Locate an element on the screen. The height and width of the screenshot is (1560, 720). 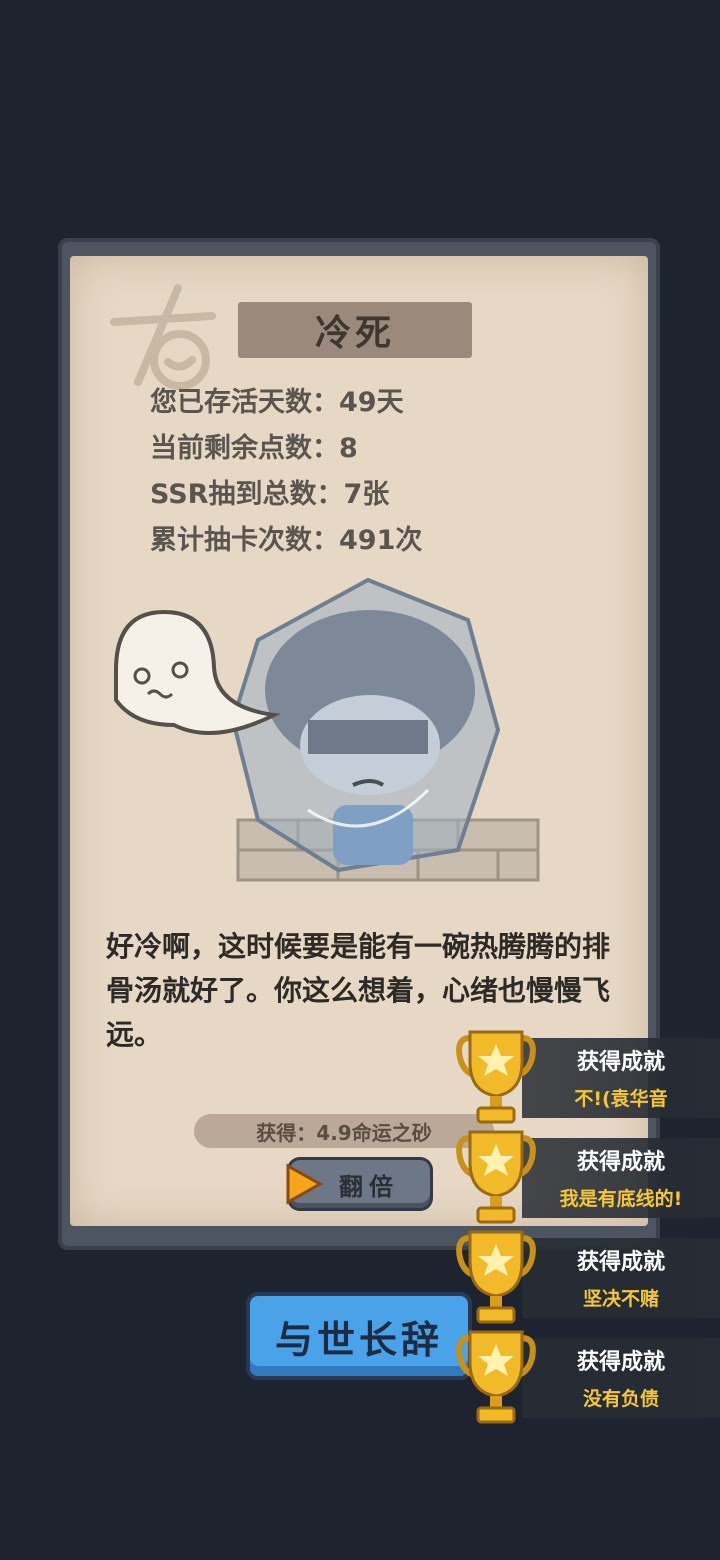
title-banner: 冷死 is located at coordinates (355, 330).